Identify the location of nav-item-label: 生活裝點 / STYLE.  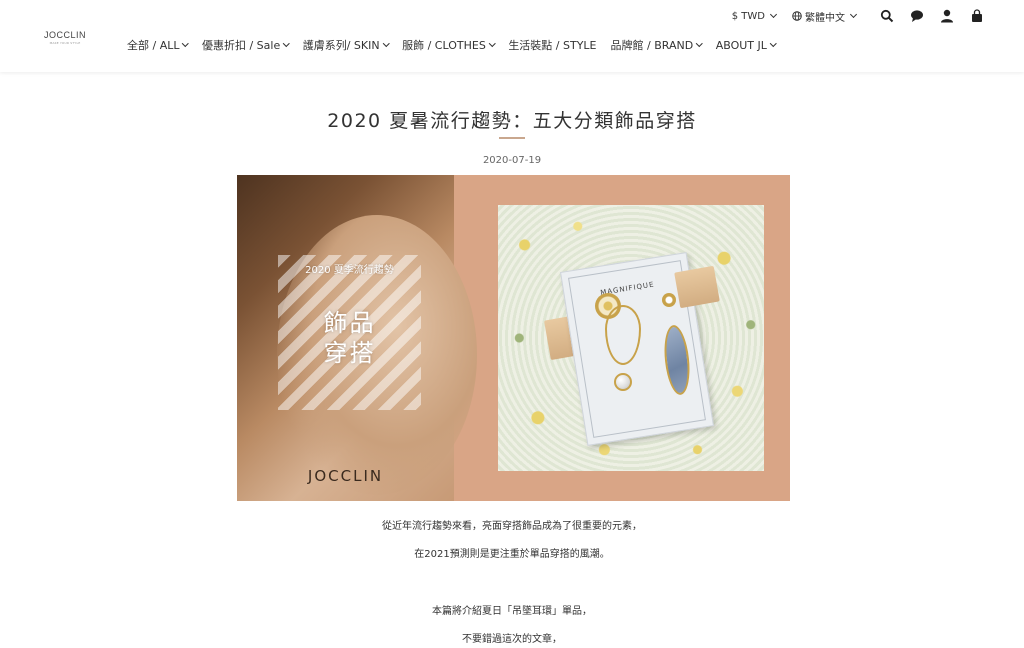
(552, 45).